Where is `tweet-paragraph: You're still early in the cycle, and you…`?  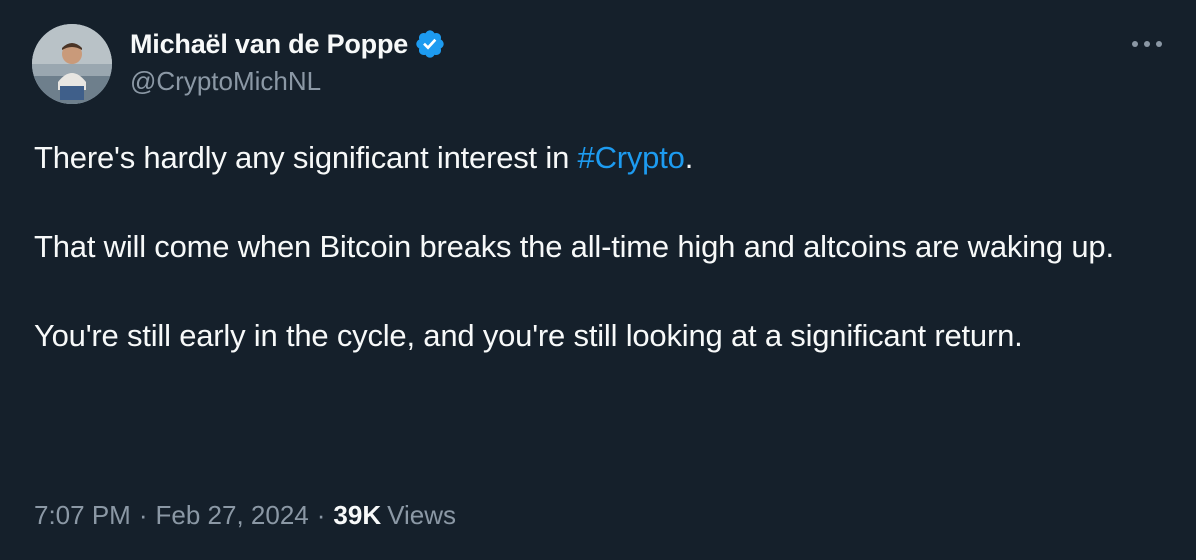
tweet-paragraph: You're still early in the cycle, and you… is located at coordinates (528, 335).